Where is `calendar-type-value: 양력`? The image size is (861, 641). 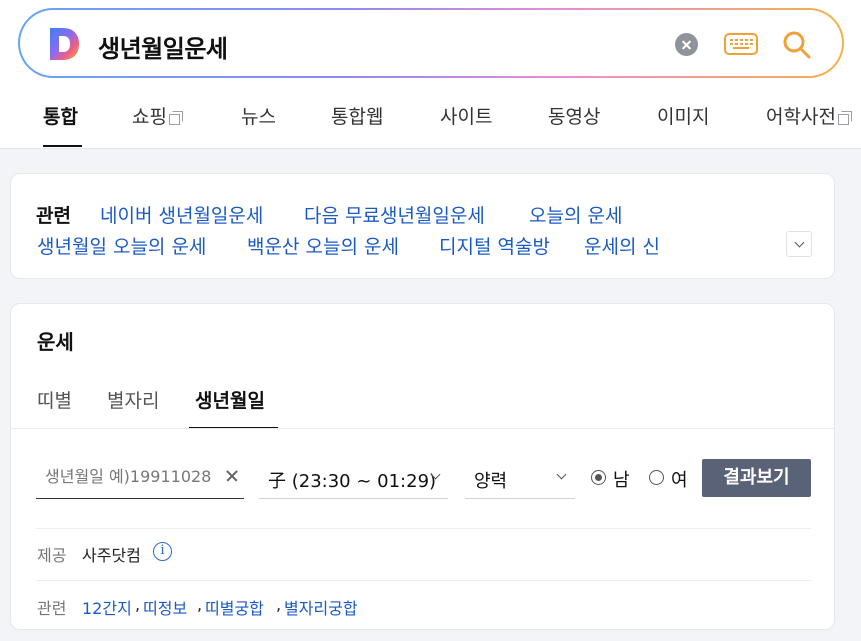 calendar-type-value: 양력 is located at coordinates (491, 481).